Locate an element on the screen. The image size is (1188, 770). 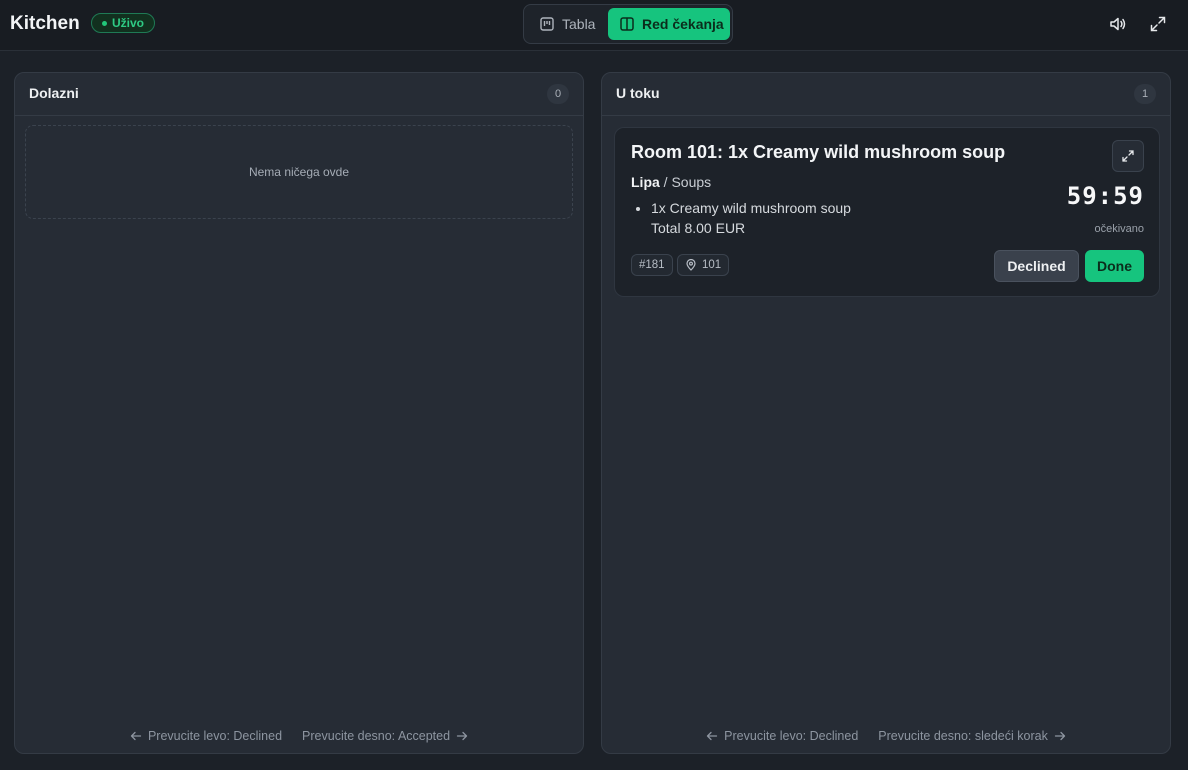
swipe-right-hint-label: Prevucite desno: sledeći korak is located at coordinates (963, 736).